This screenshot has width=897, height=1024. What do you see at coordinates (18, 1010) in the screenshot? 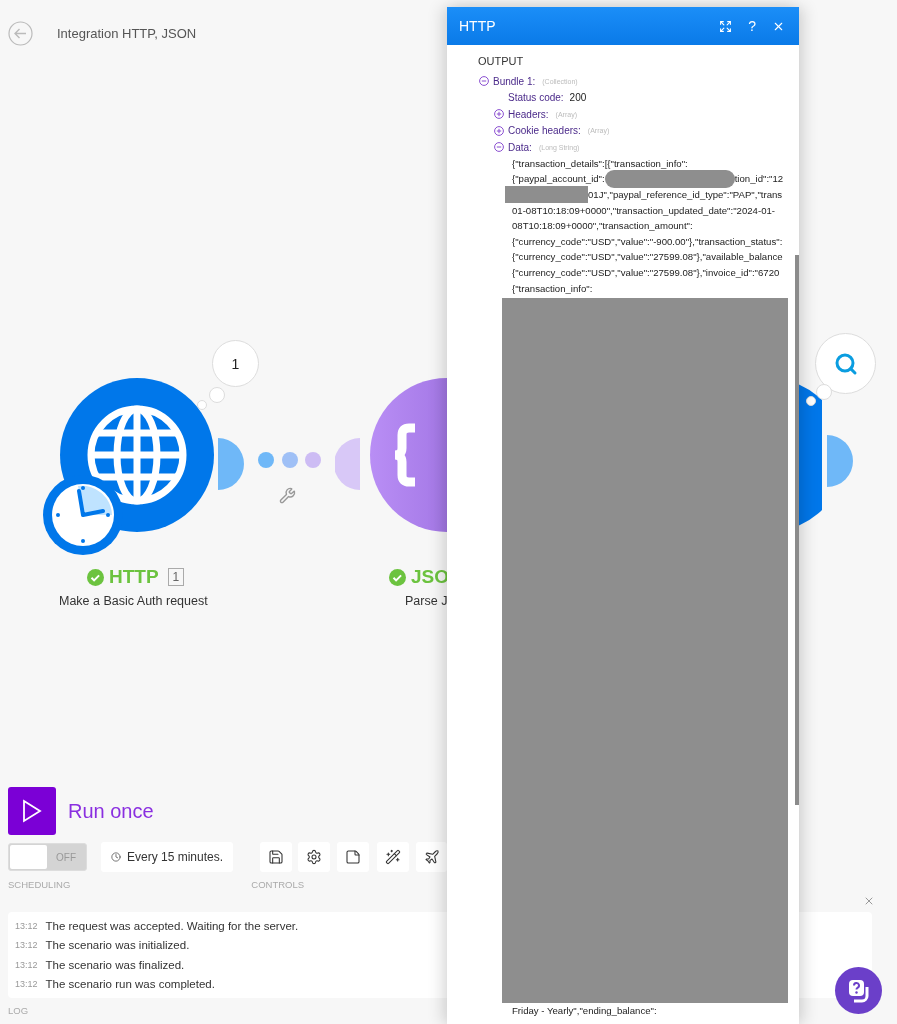
I see `section-label: LOG` at bounding box center [18, 1010].